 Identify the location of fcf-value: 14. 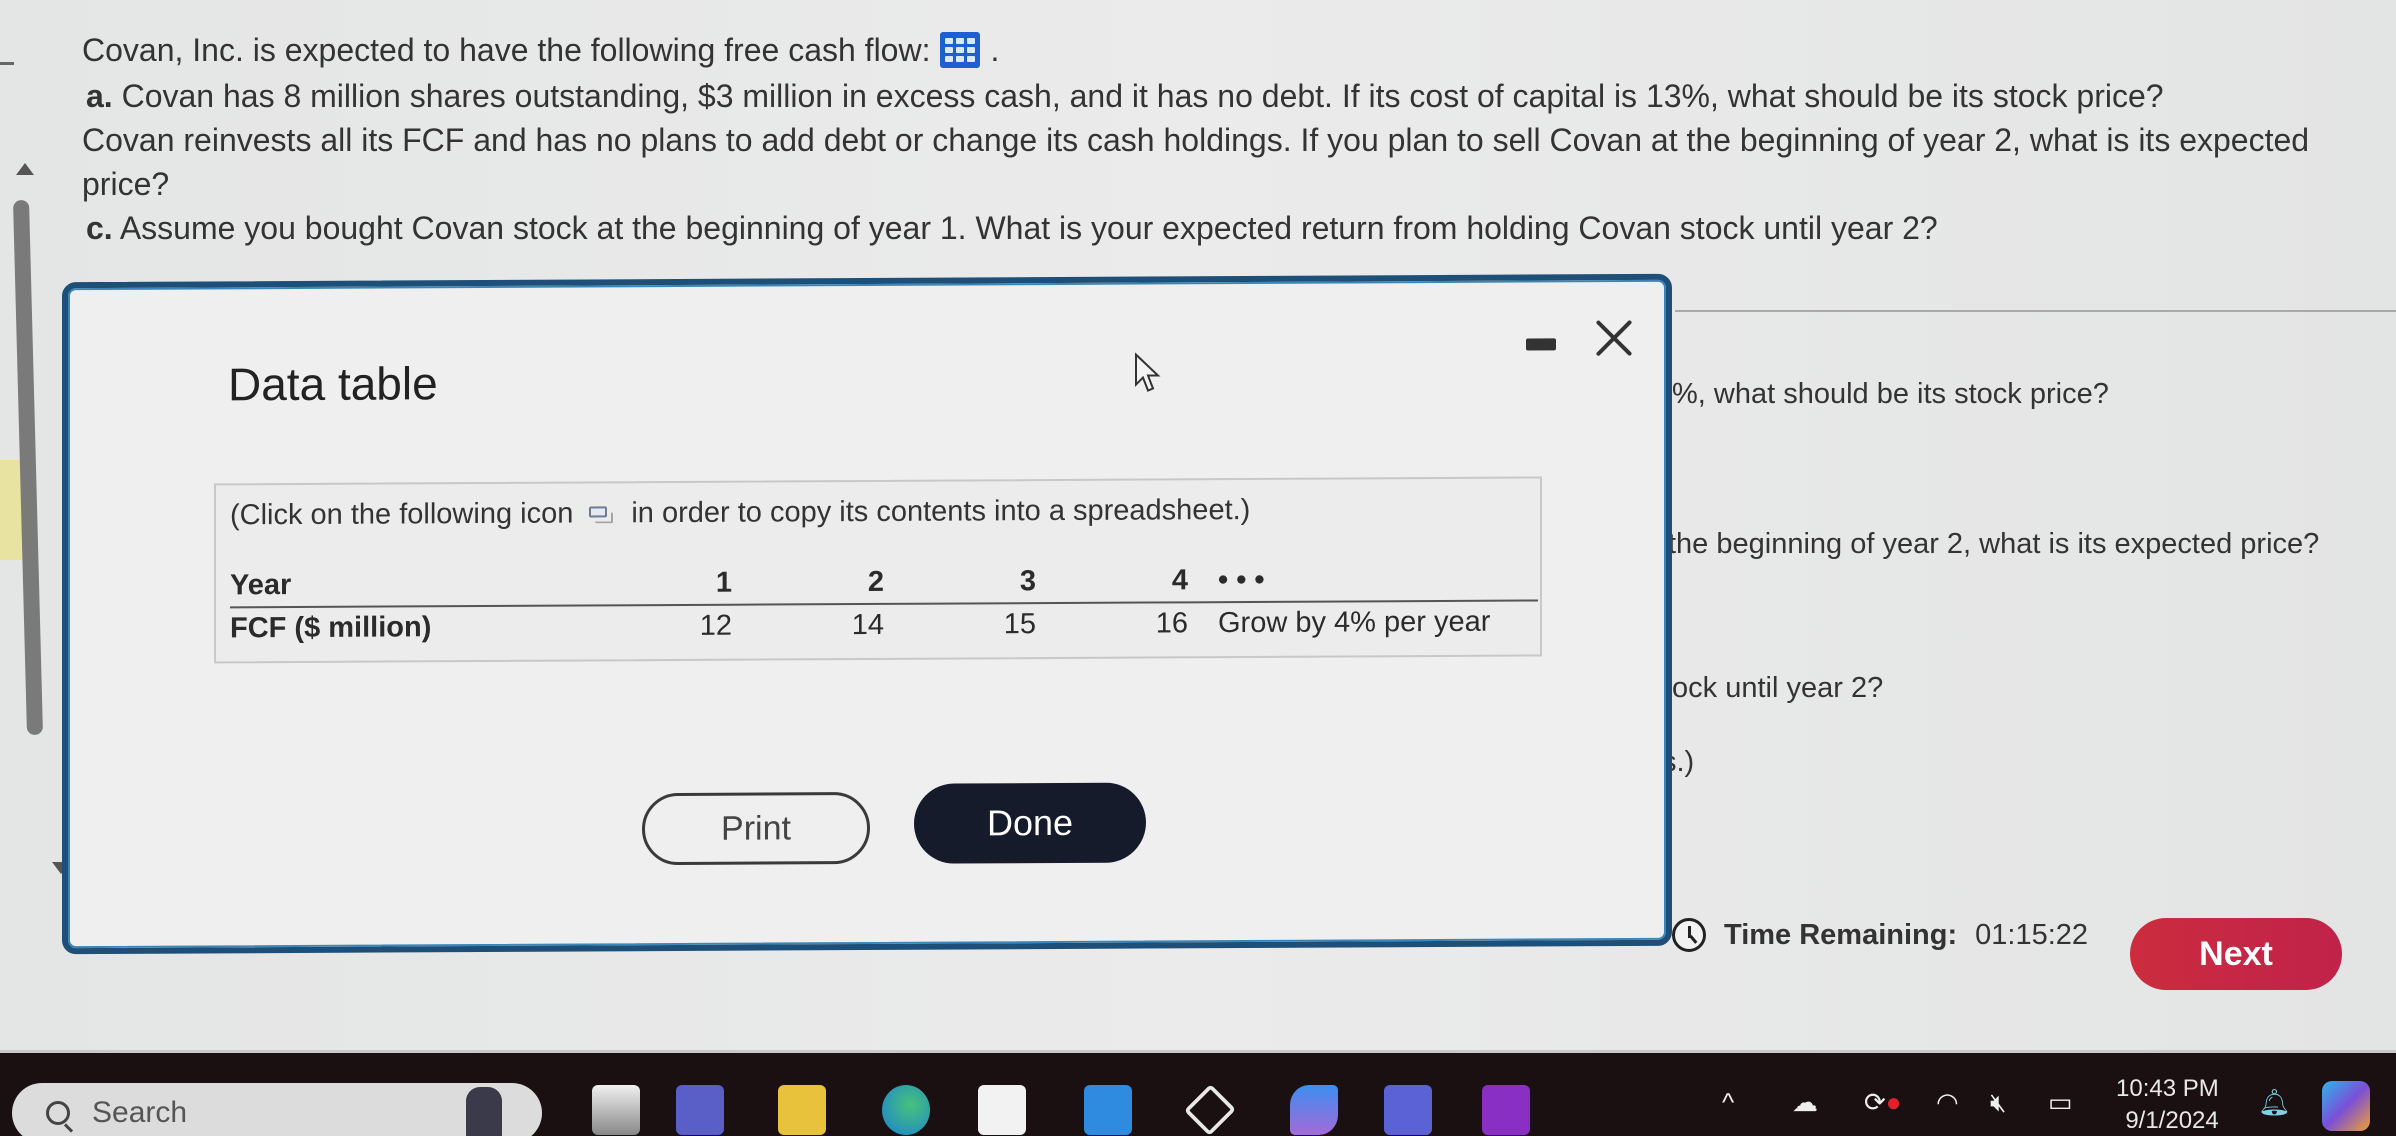
(867, 625).